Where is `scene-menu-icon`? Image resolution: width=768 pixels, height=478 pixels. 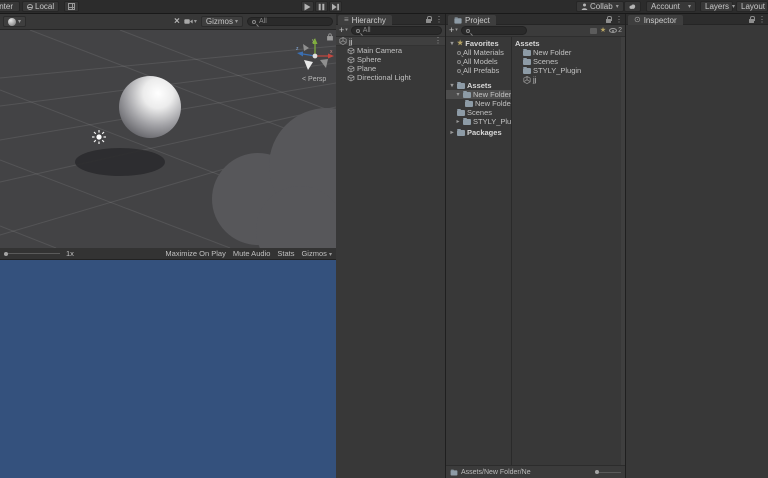
scene-menu-icon is located at coordinates (438, 41).